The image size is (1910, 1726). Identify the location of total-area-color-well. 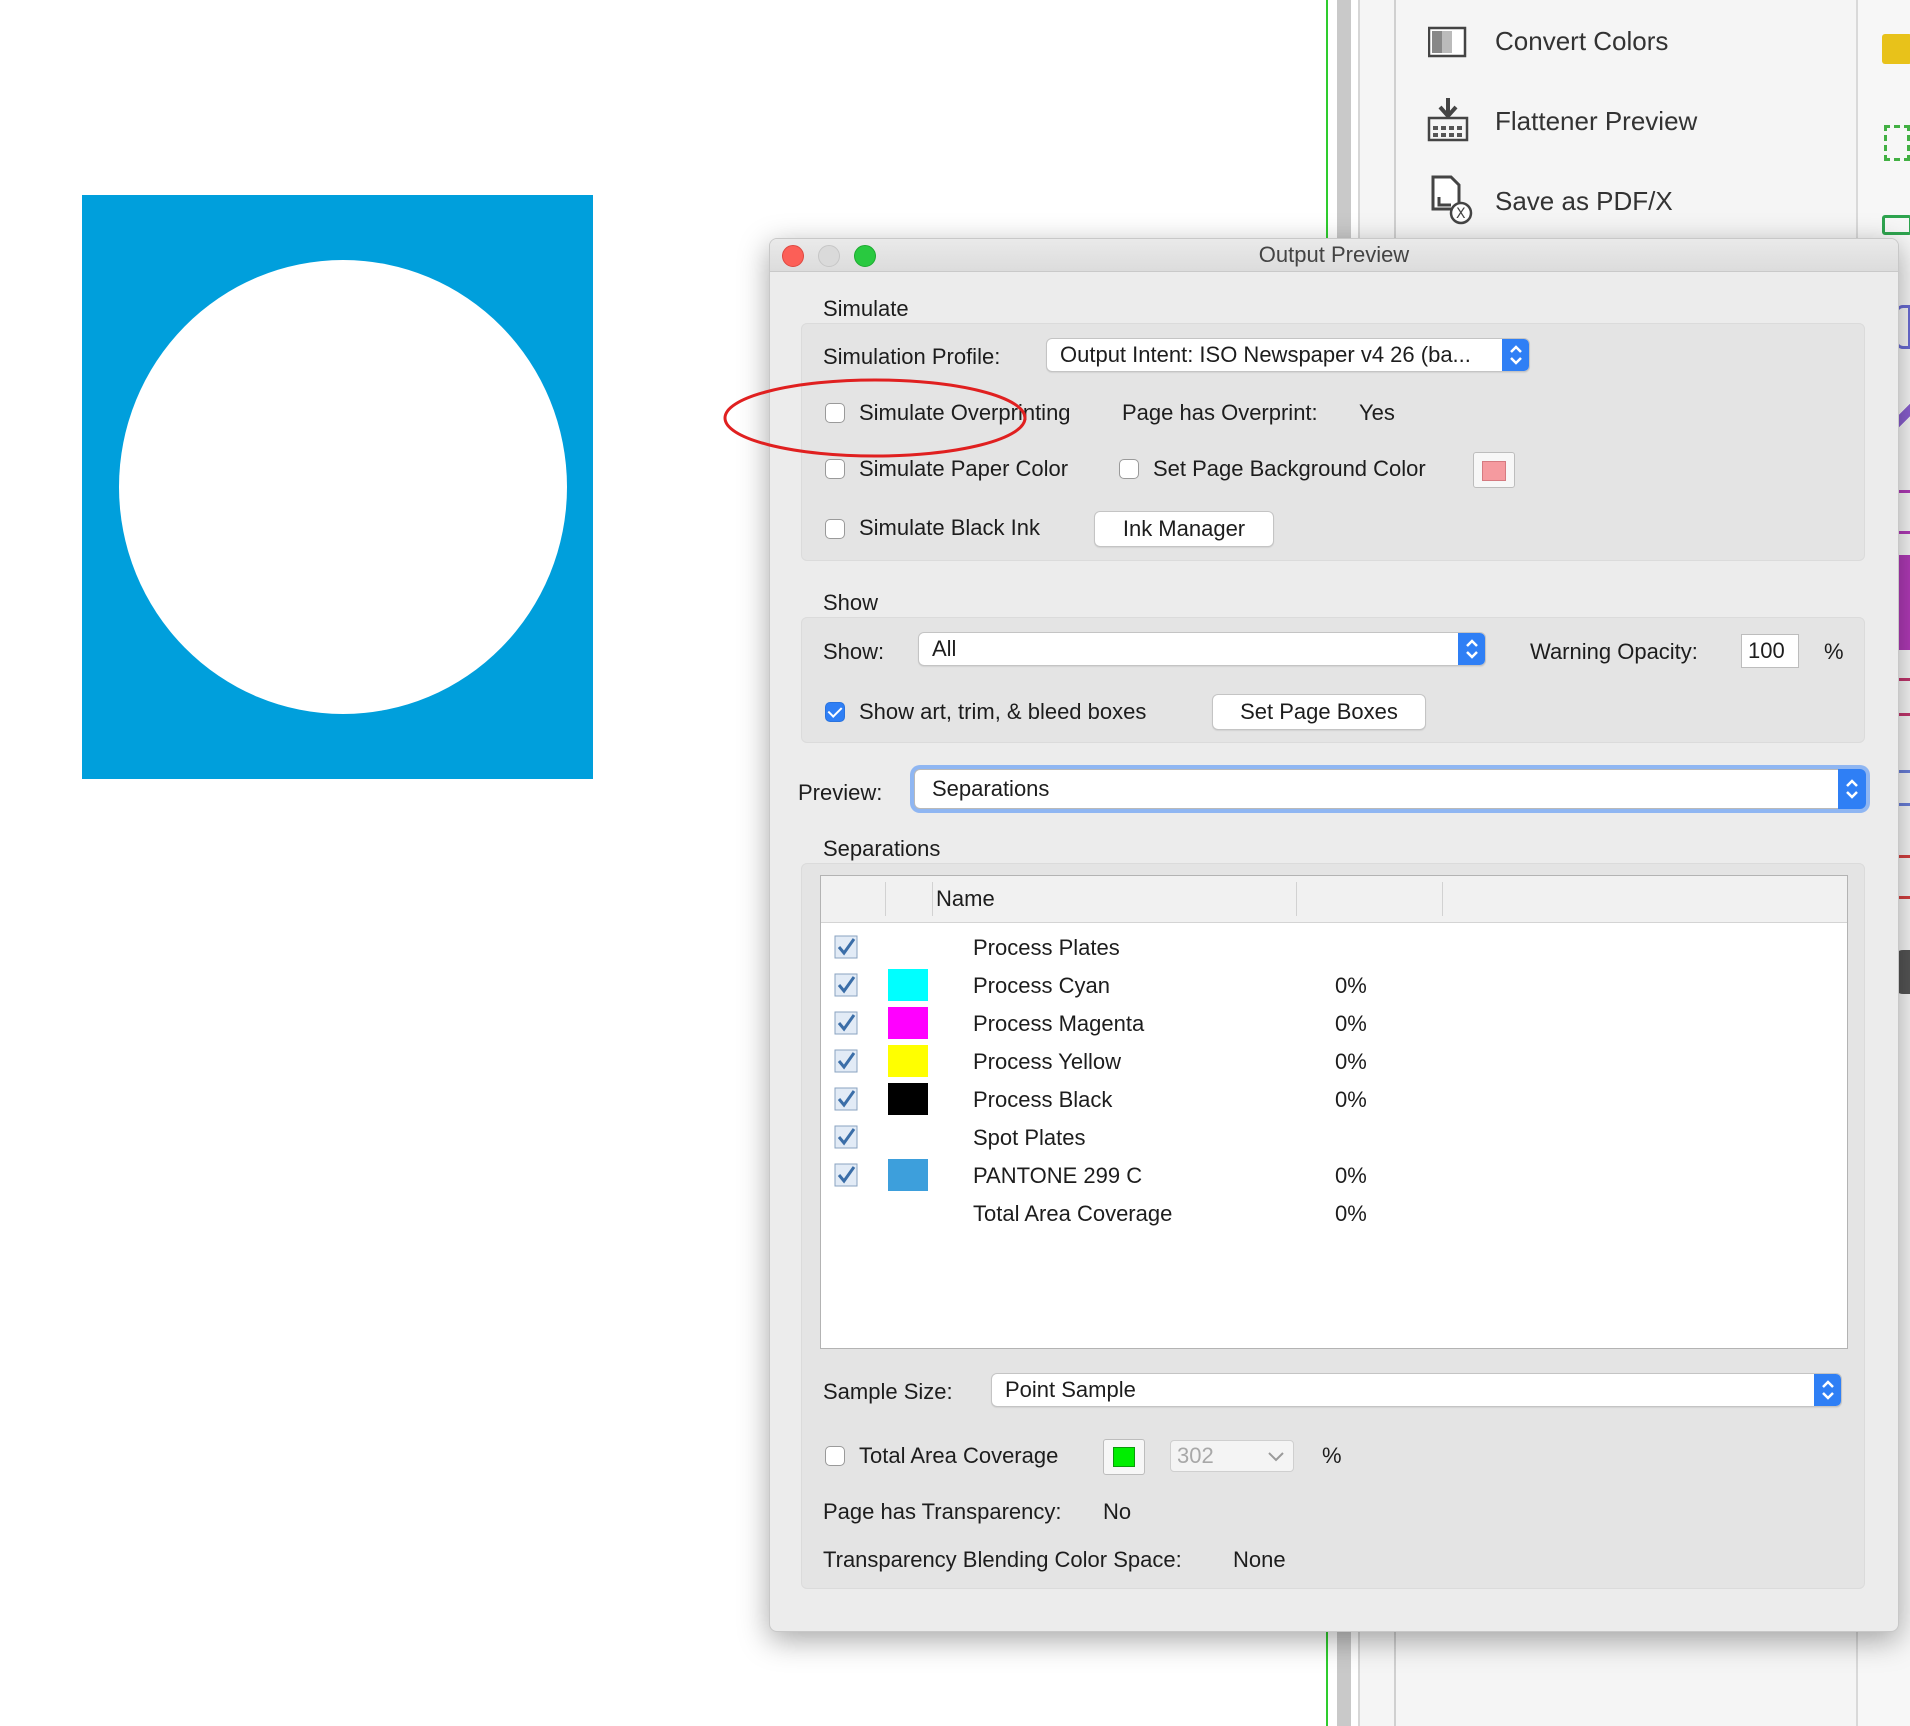
(1124, 1457).